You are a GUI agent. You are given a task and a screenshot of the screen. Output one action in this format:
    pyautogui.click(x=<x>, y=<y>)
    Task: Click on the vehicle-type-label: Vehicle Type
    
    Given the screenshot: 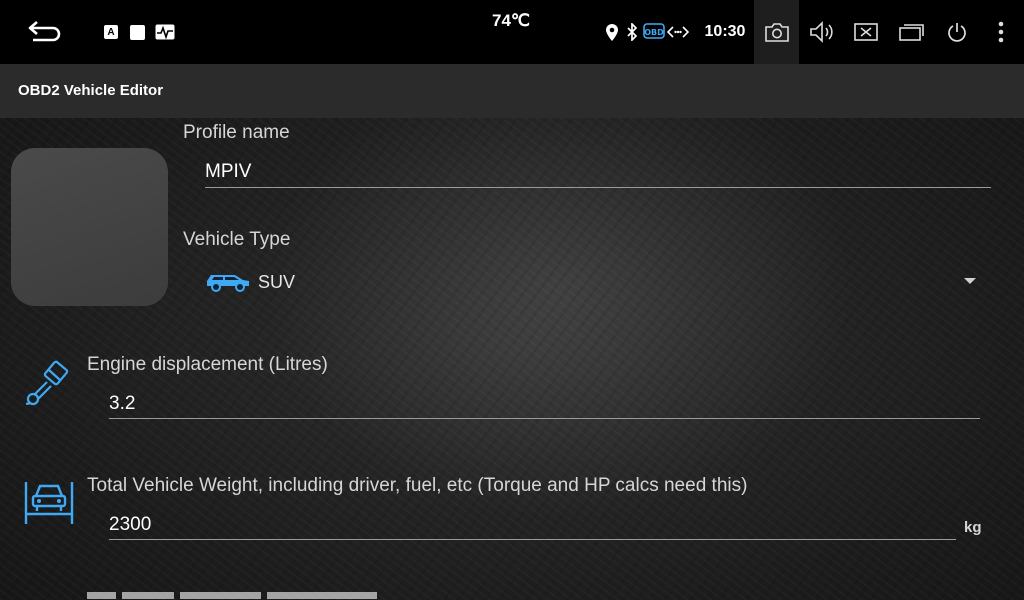 What is the action you would take?
    pyautogui.click(x=237, y=239)
    